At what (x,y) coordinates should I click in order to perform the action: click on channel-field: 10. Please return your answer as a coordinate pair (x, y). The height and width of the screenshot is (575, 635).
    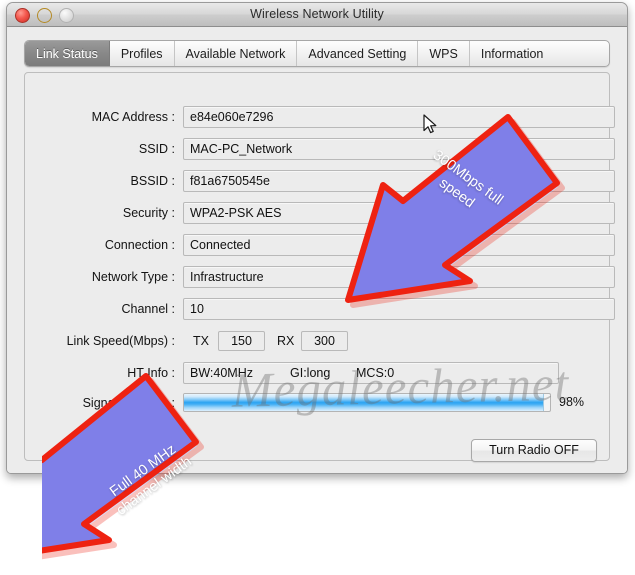
    Looking at the image, I should click on (399, 309).